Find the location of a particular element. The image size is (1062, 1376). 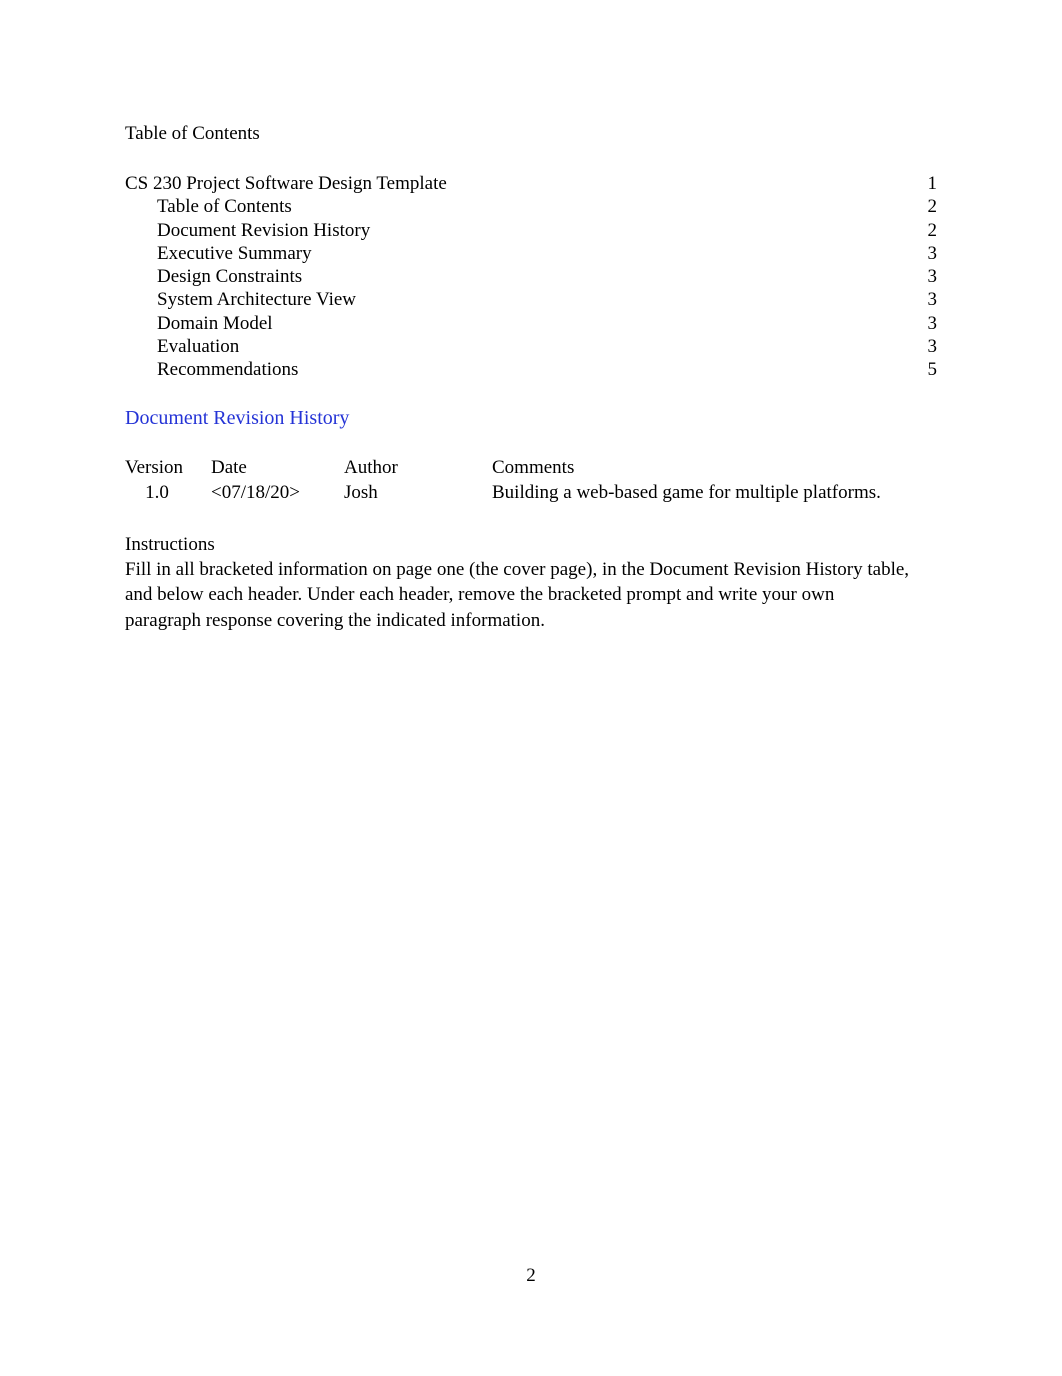

footer-page-number: 2 is located at coordinates (531, 1275).